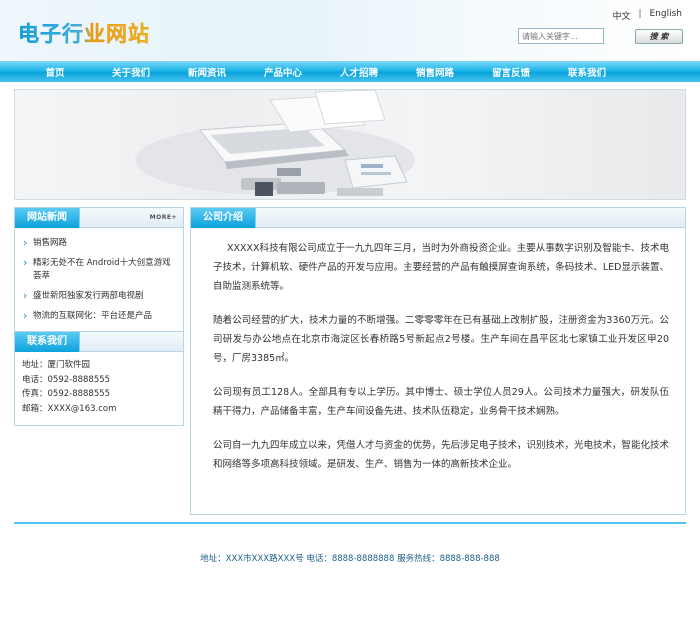 The image size is (700, 634). What do you see at coordinates (359, 72) in the screenshot?
I see `nav-item-jobs: 人才招聘` at bounding box center [359, 72].